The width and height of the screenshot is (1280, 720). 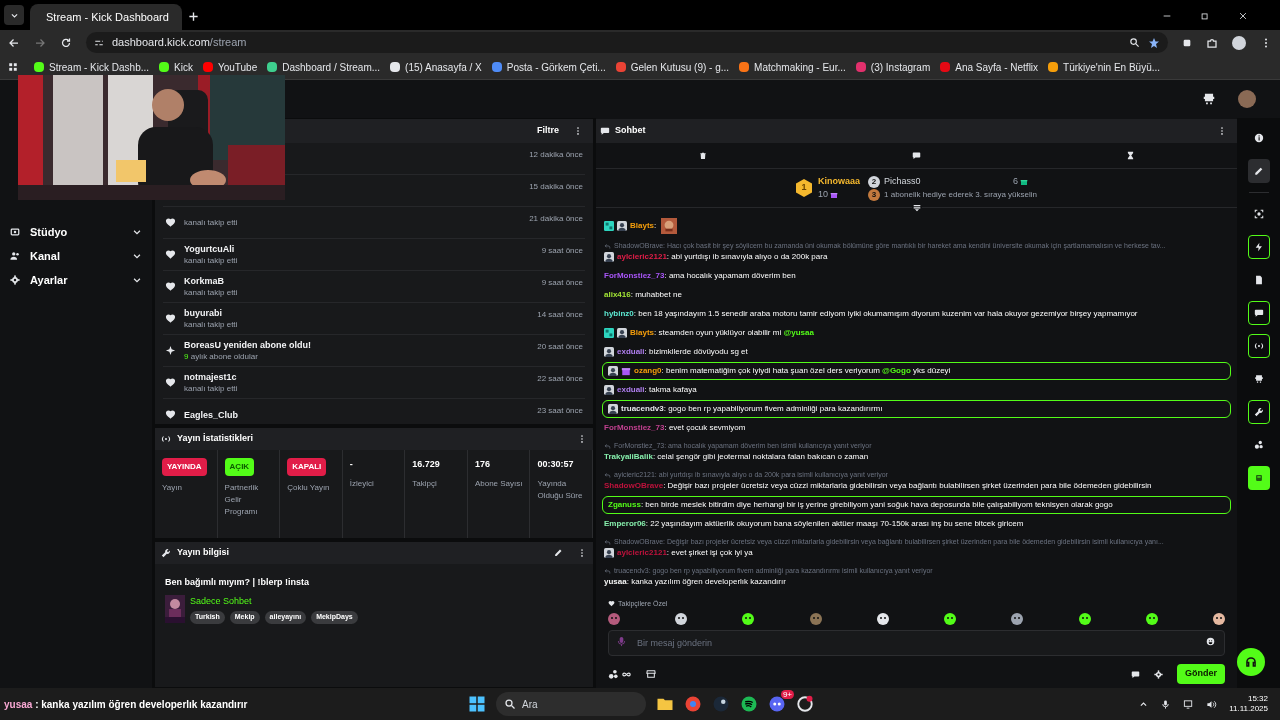 I want to click on apps-icon, so click(x=13, y=67).